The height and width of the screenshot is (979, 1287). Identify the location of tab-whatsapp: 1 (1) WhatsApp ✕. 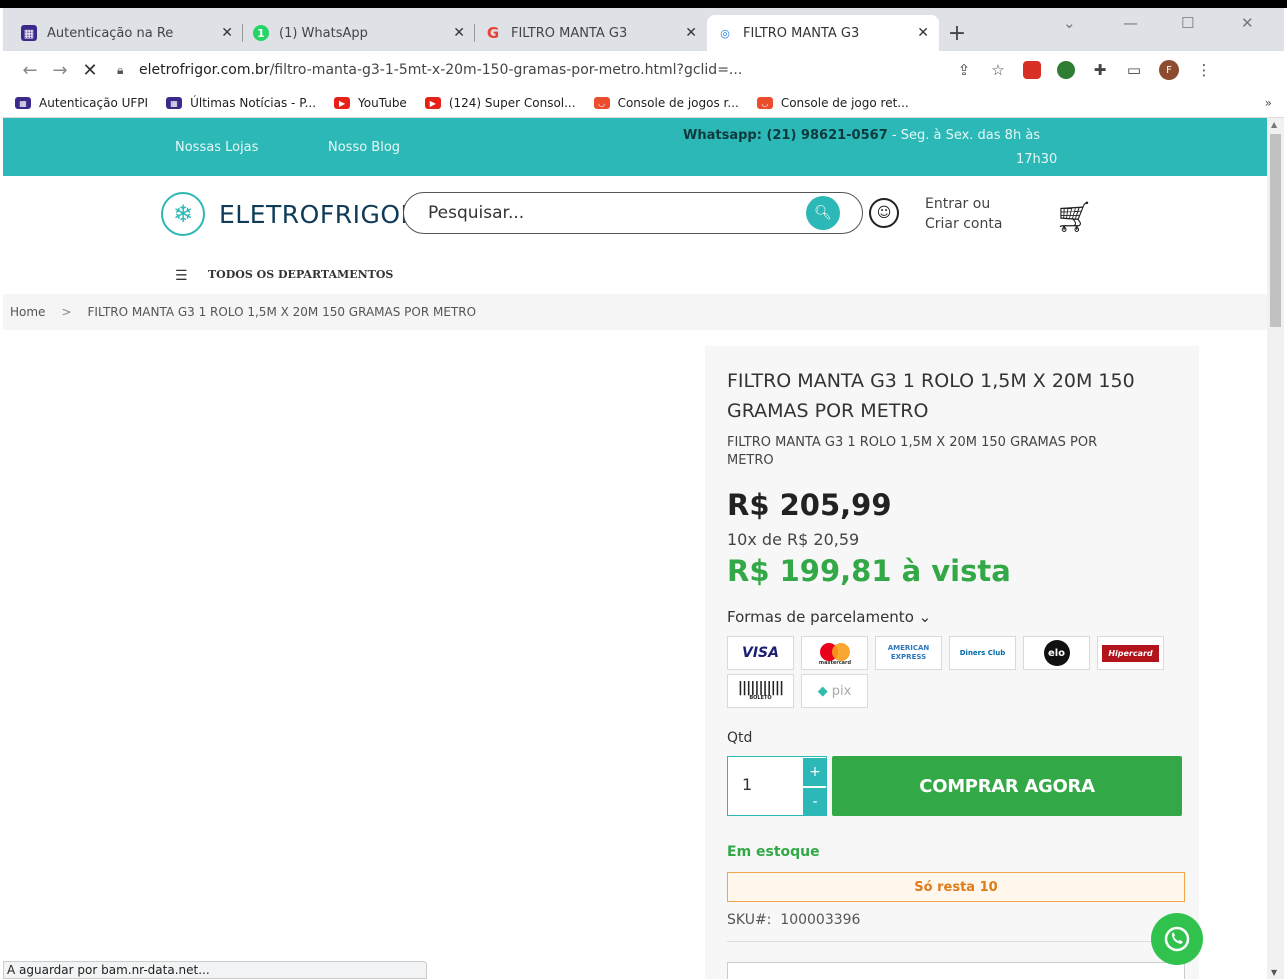
(359, 33).